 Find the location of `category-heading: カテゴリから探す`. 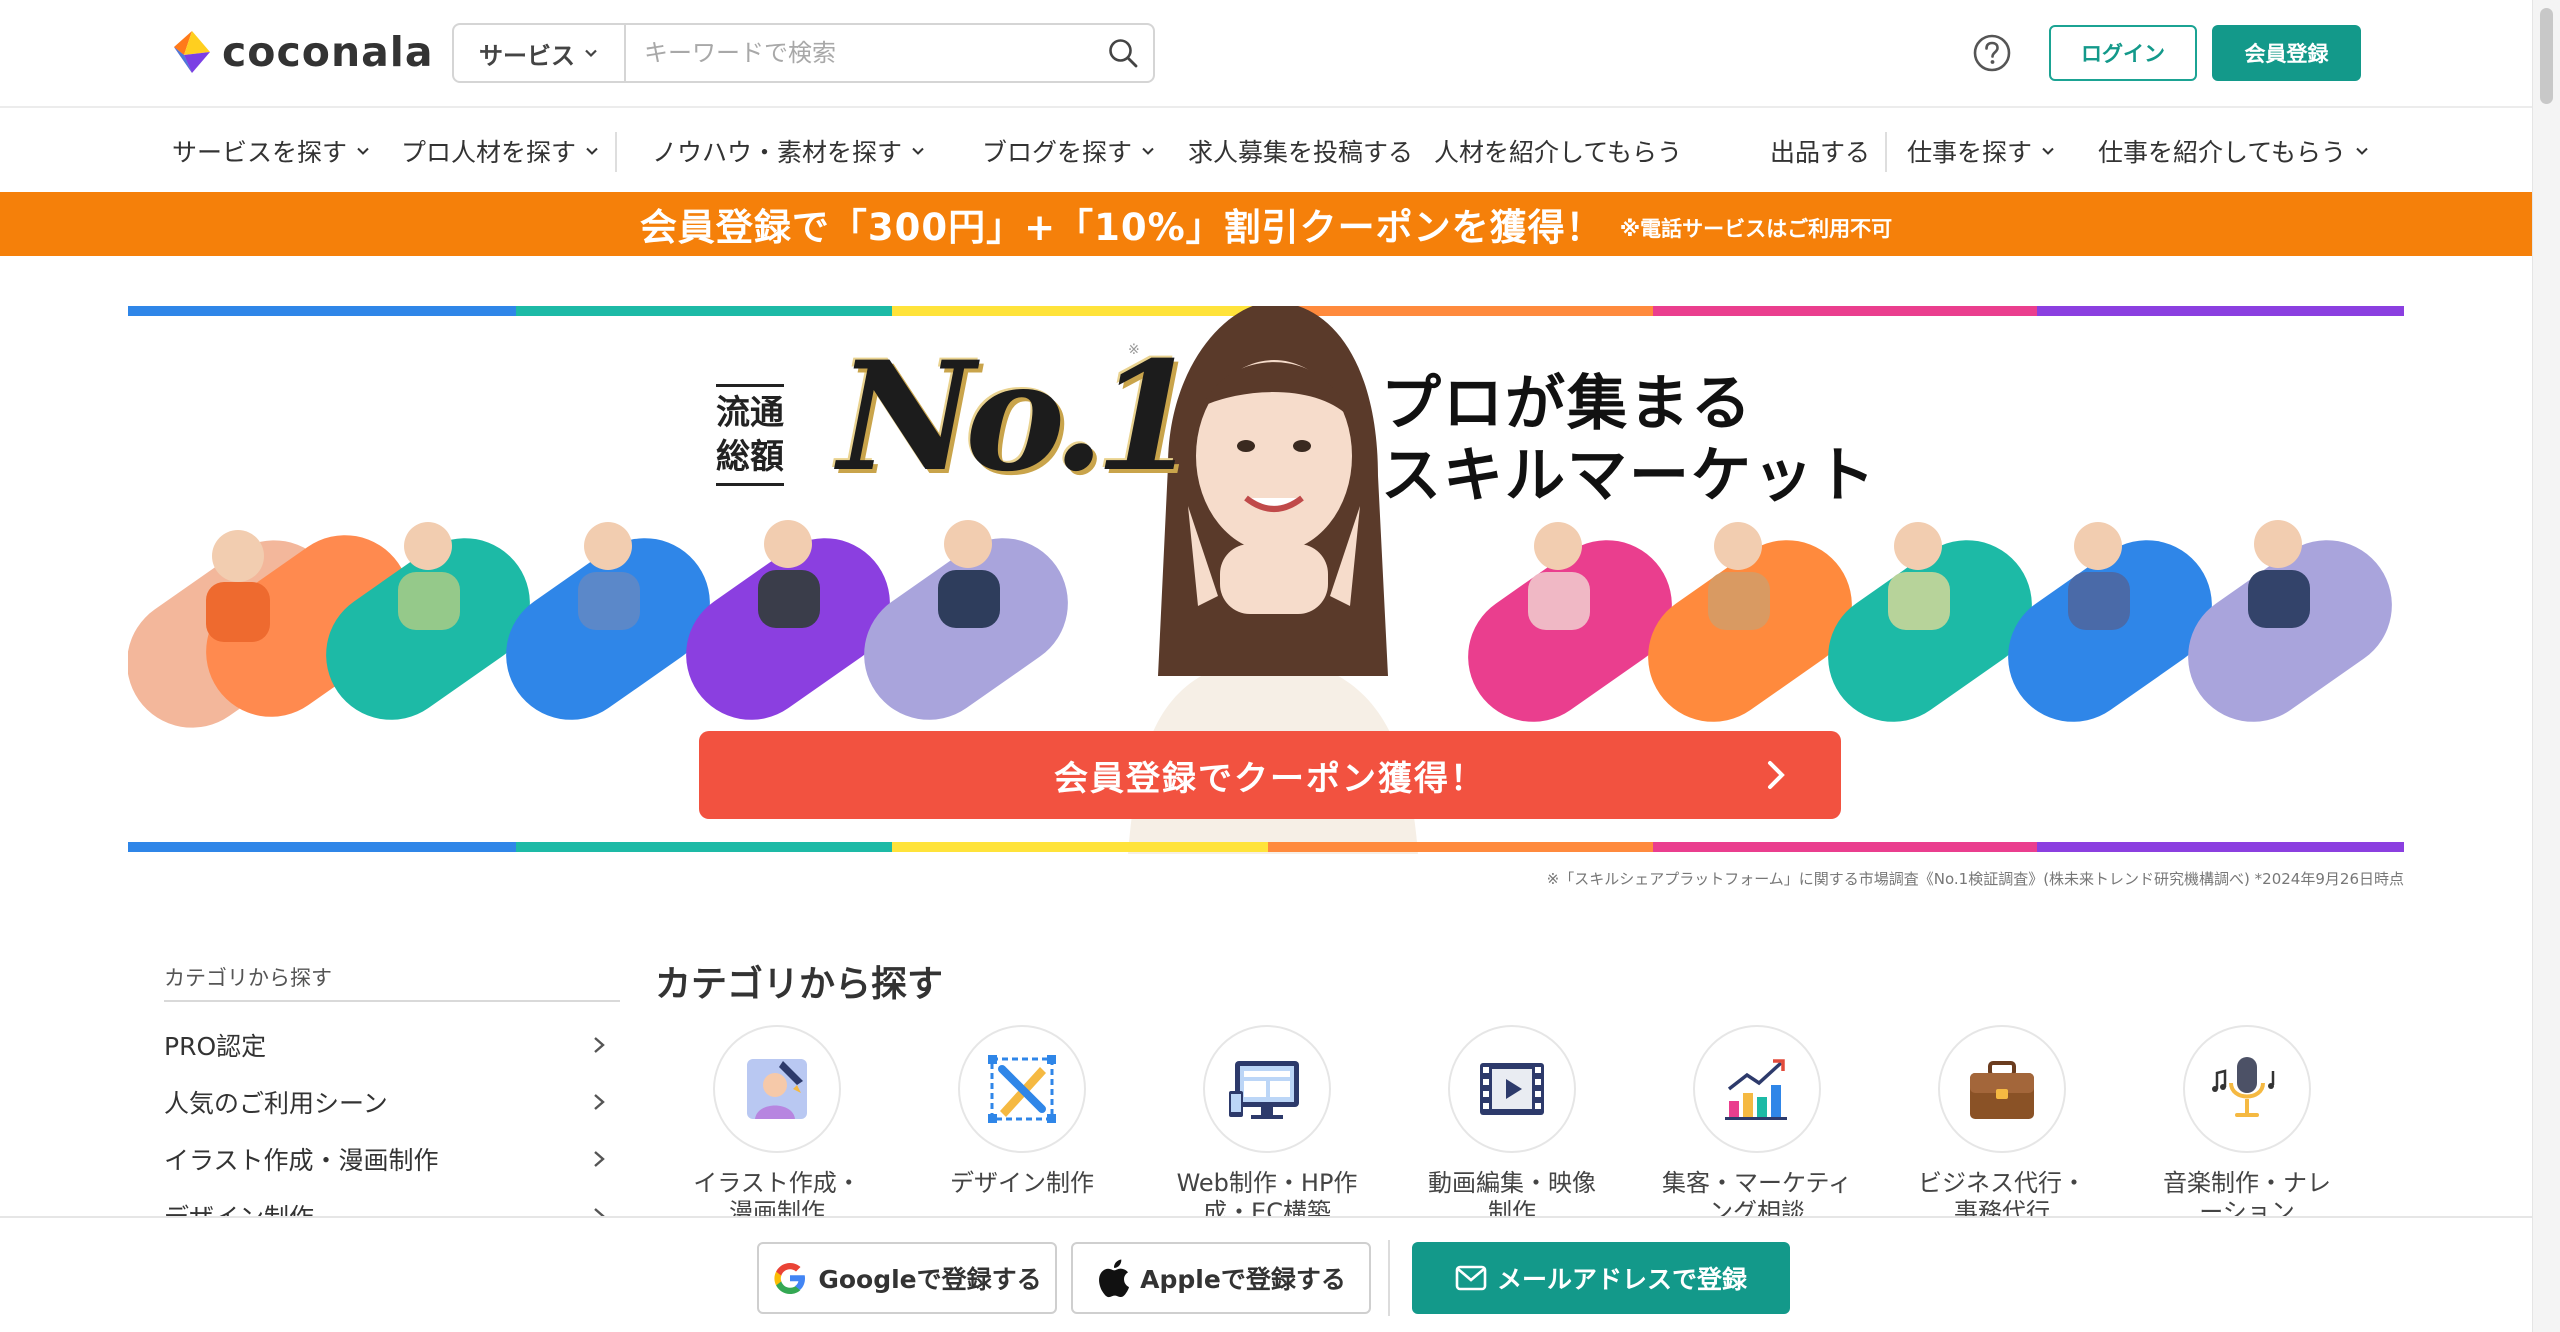

category-heading: カテゴリから探す is located at coordinates (799, 984).